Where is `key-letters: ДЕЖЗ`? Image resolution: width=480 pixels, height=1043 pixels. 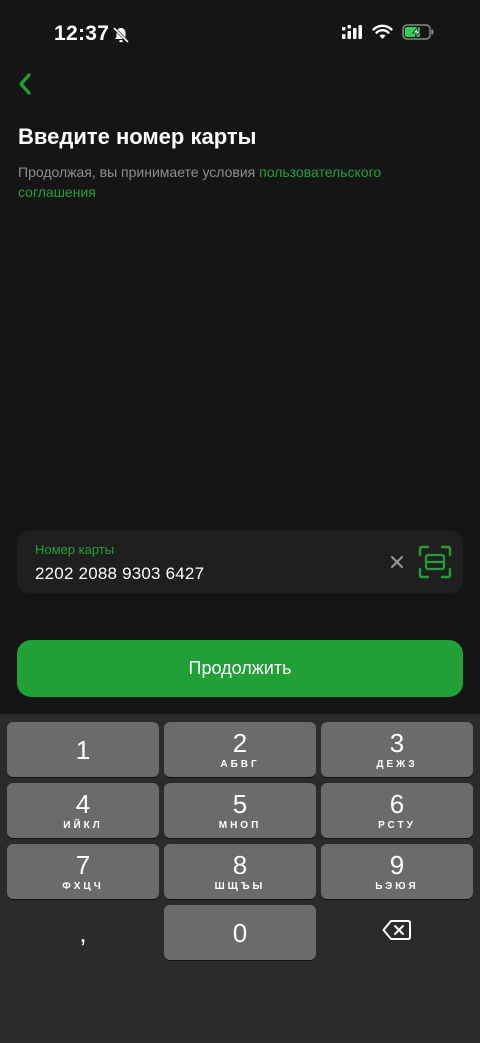
key-letters: ДЕЖЗ is located at coordinates (397, 764).